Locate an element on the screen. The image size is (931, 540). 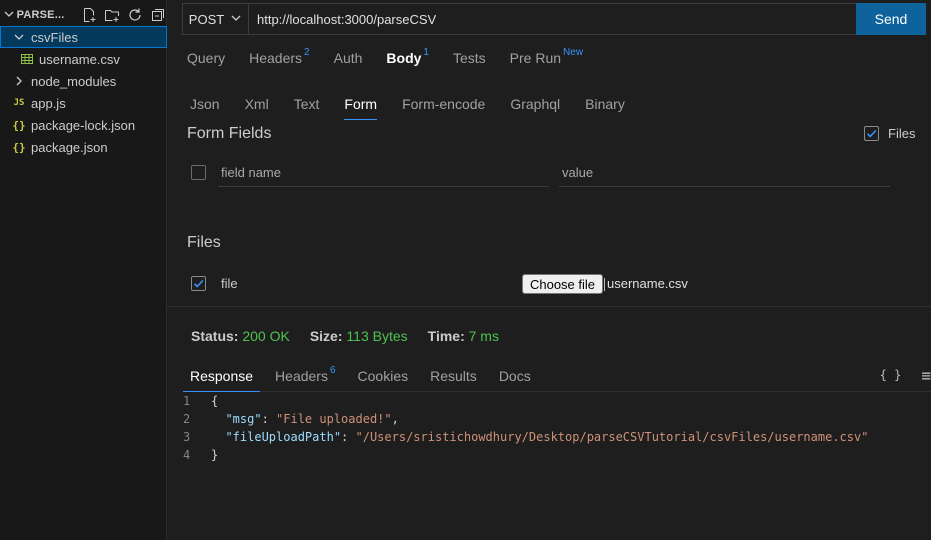
url-input: http://localhost:3000/parseCSV is located at coordinates (587, 19).